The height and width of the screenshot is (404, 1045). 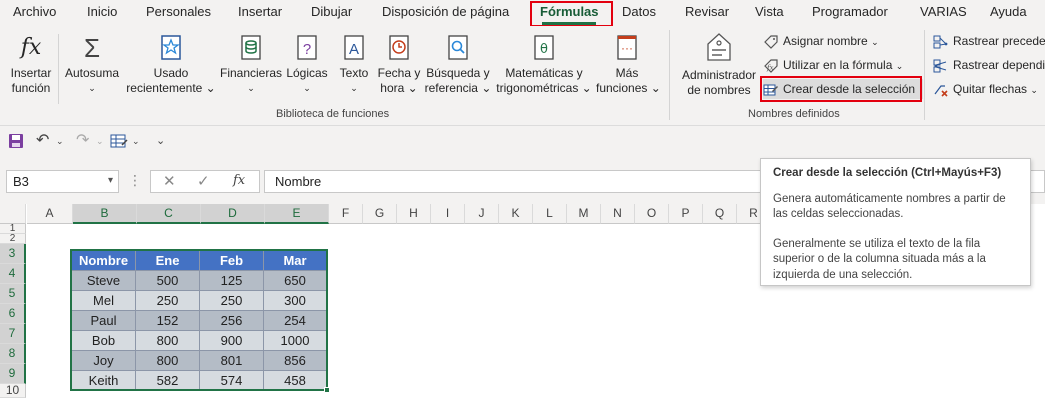 What do you see at coordinates (104, 261) in the screenshot?
I see `table-header-cell: Nombre` at bounding box center [104, 261].